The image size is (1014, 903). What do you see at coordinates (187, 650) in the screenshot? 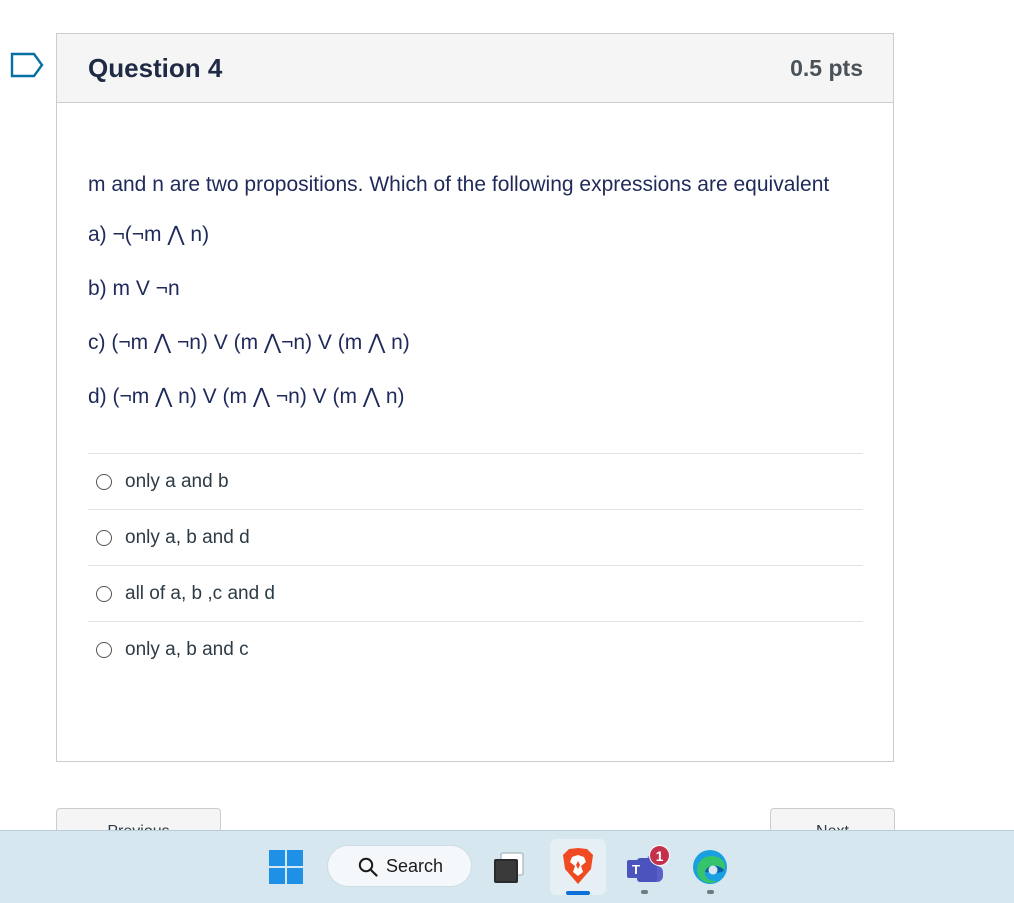
I see `answer-label: only a, b and c` at bounding box center [187, 650].